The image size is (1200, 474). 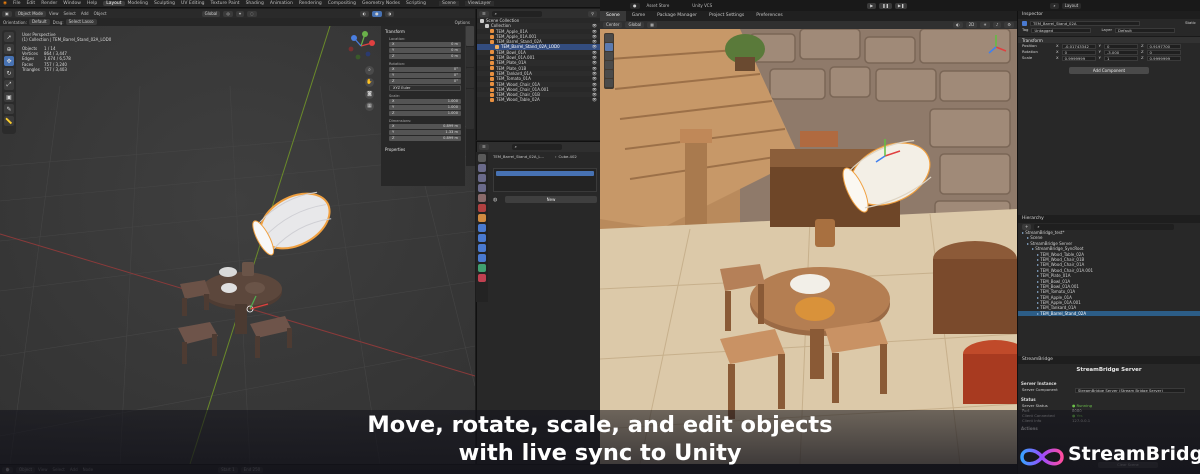 I want to click on proportional-icon: ◌, so click(x=252, y=13).